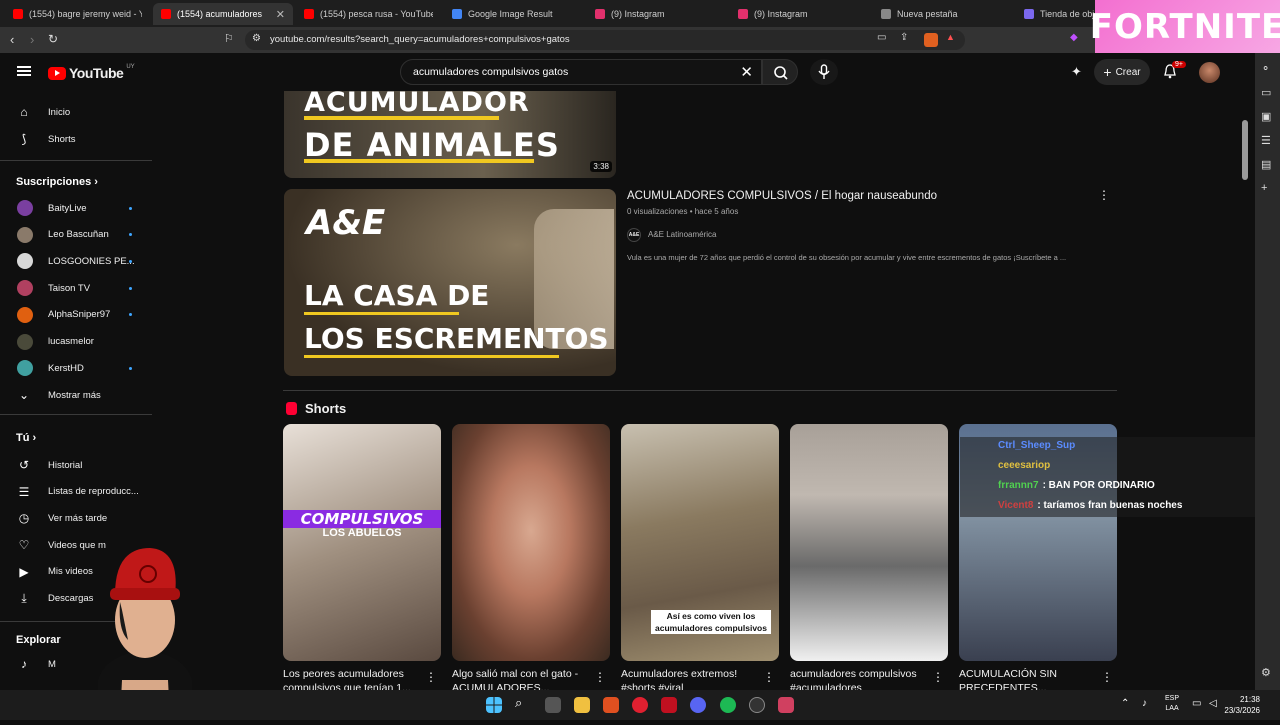 The image size is (1280, 725). Describe the element at coordinates (24, 395) in the screenshot. I see `chevron-down-icon: ⌄` at that location.